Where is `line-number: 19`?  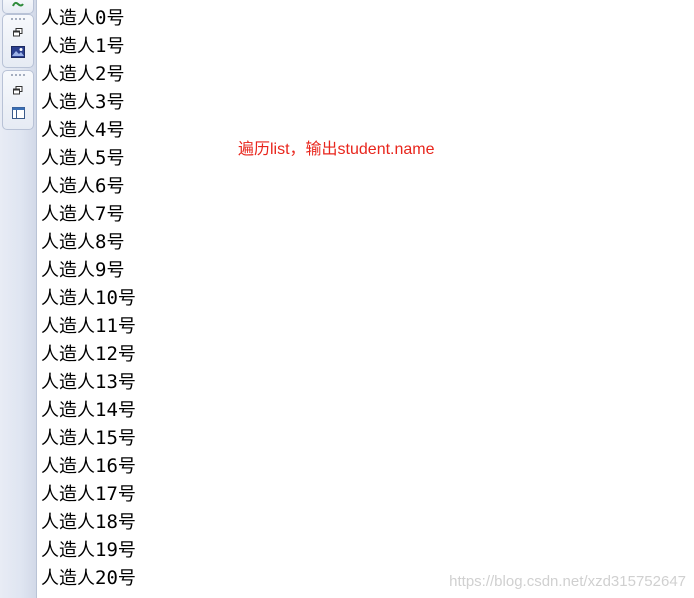 line-number: 19 is located at coordinates (106, 550).